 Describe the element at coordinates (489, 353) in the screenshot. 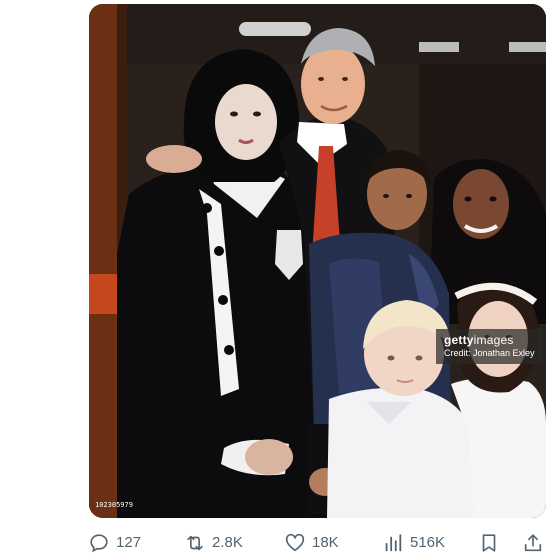

I see `watermark-credit: Credit: Jonathan Exley` at that location.